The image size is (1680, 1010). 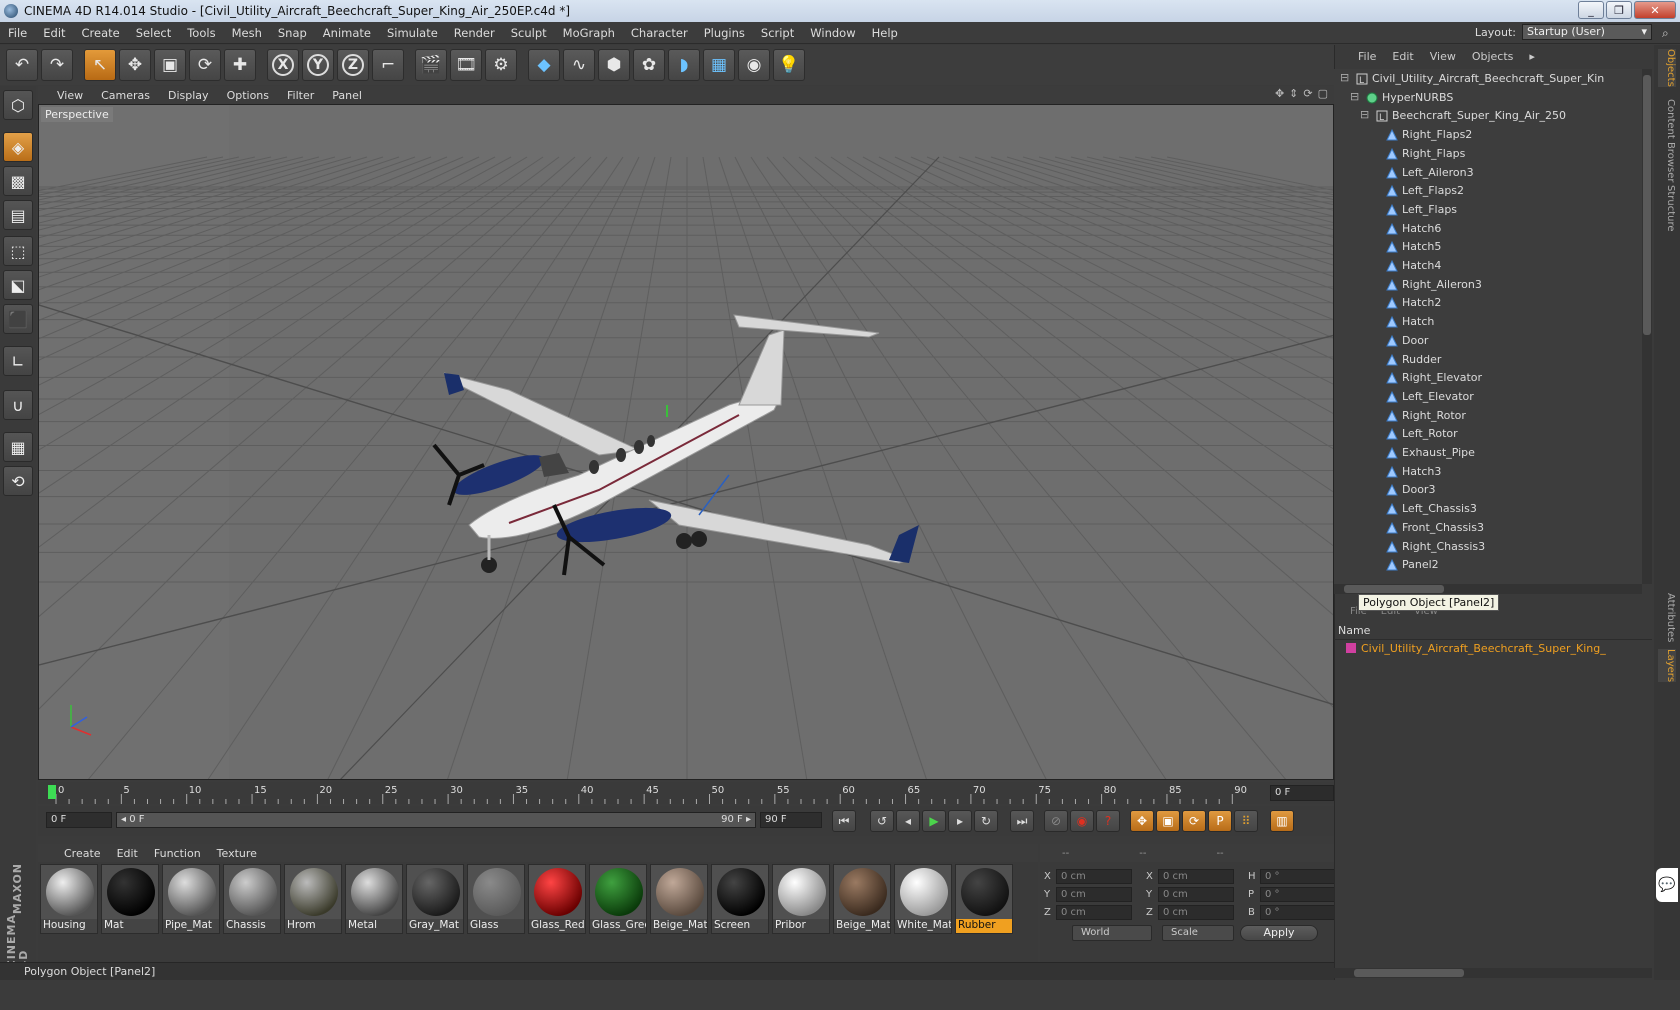 What do you see at coordinates (1488, 416) in the screenshot?
I see `object-row: Right_Rotor` at bounding box center [1488, 416].